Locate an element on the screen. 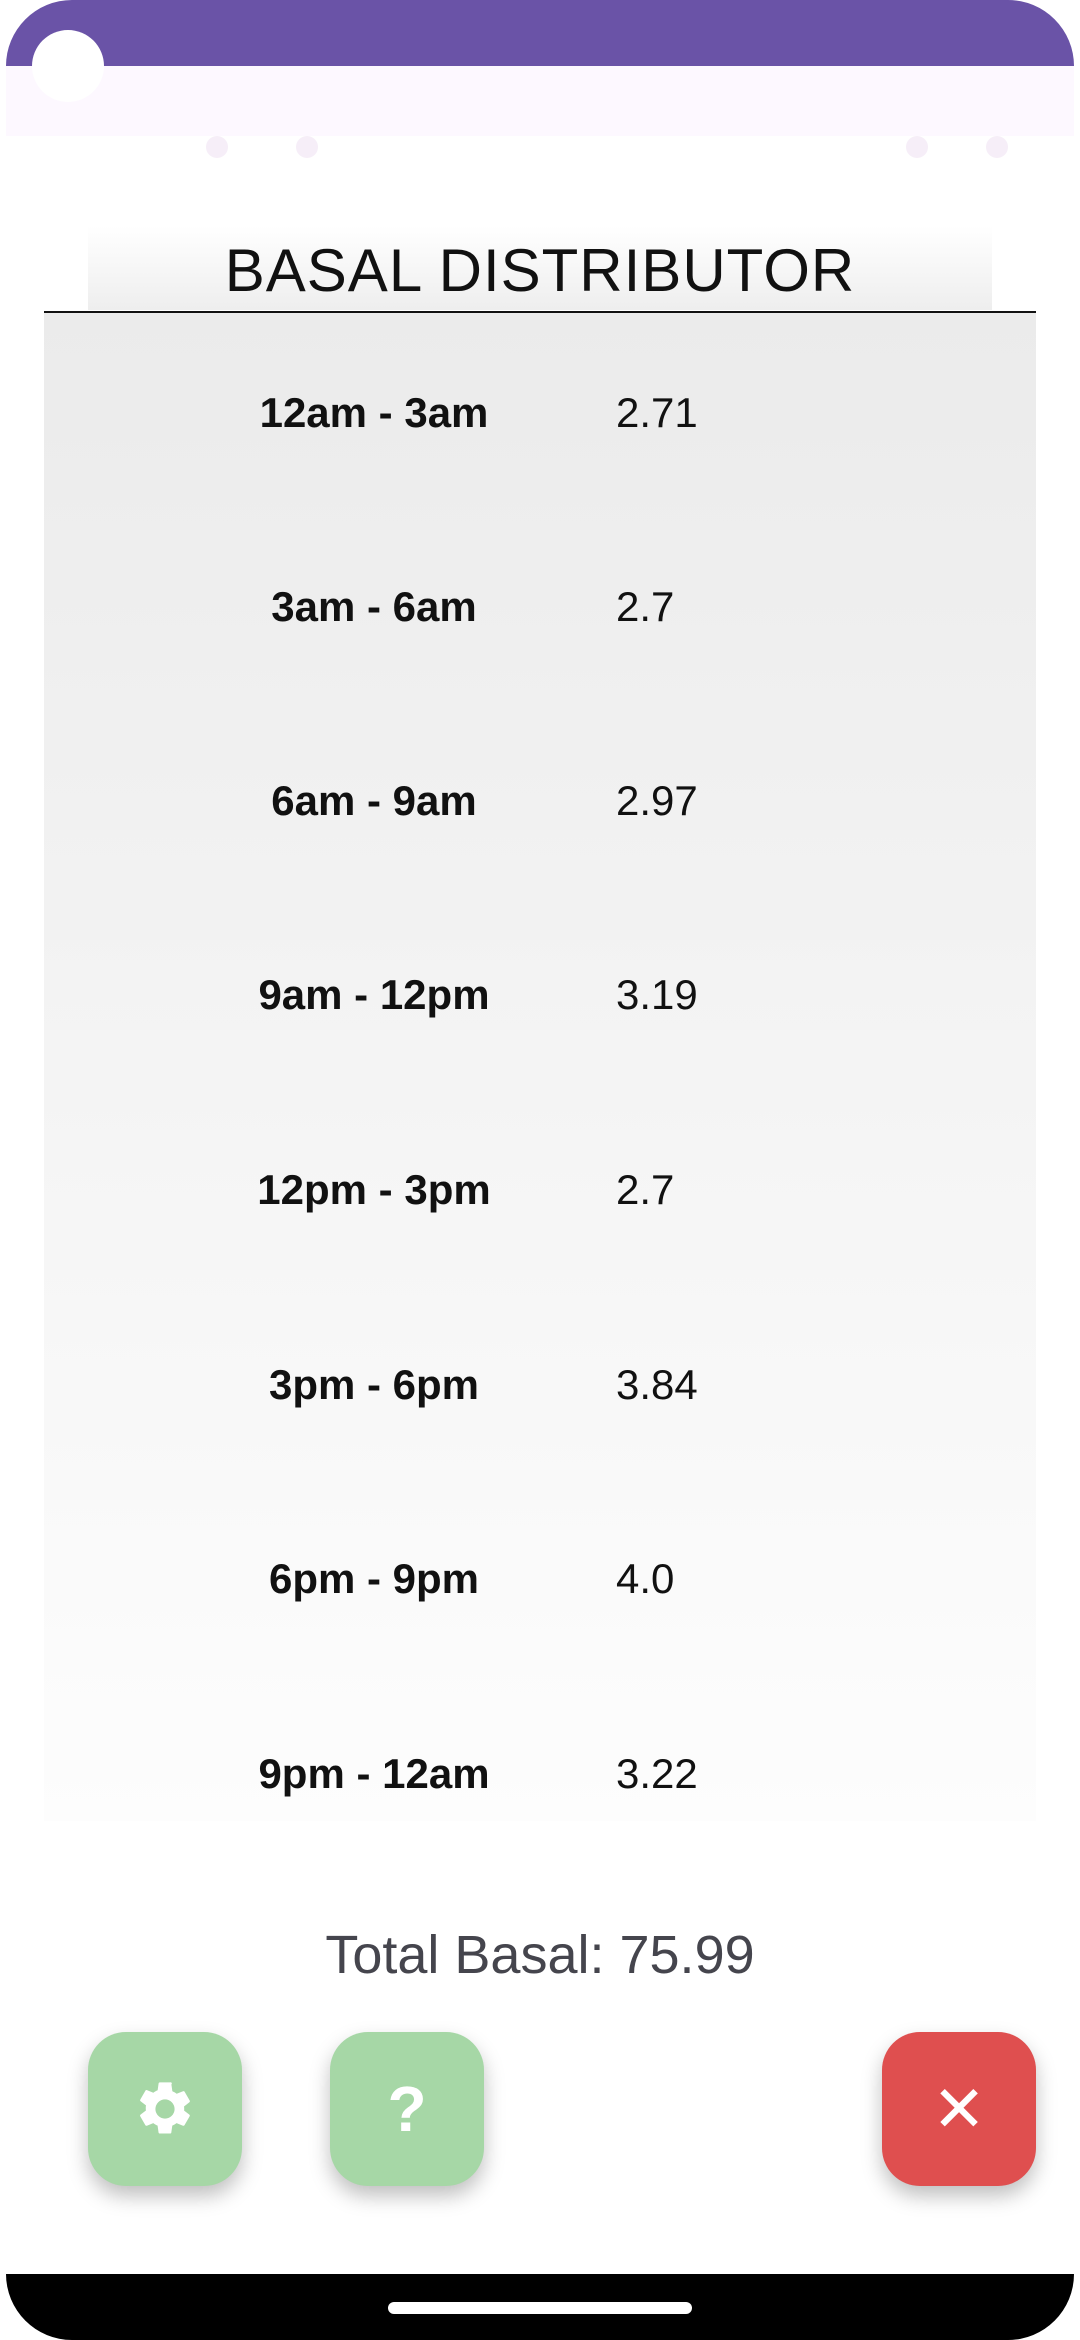 Image resolution: width=1080 pixels, height=2340 pixels. total-basal: Total Basal: 75.99 is located at coordinates (540, 1955).